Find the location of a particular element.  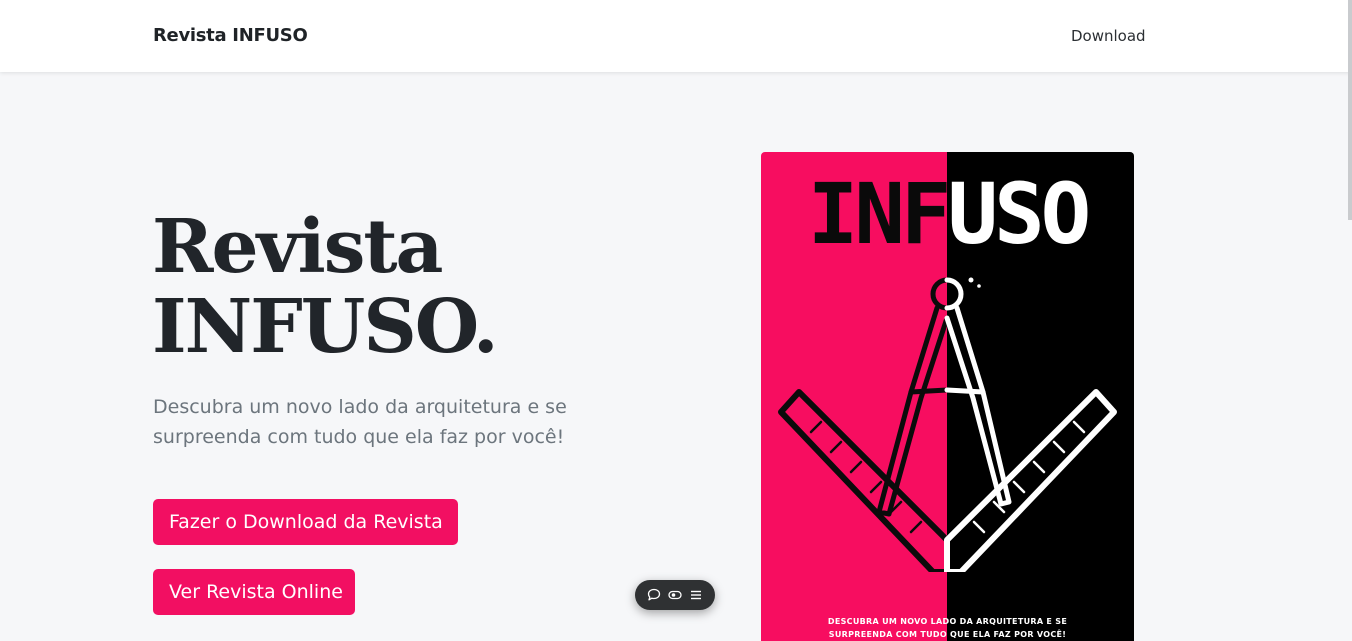

hero-title: Revista INFUSO. is located at coordinates (412, 287).